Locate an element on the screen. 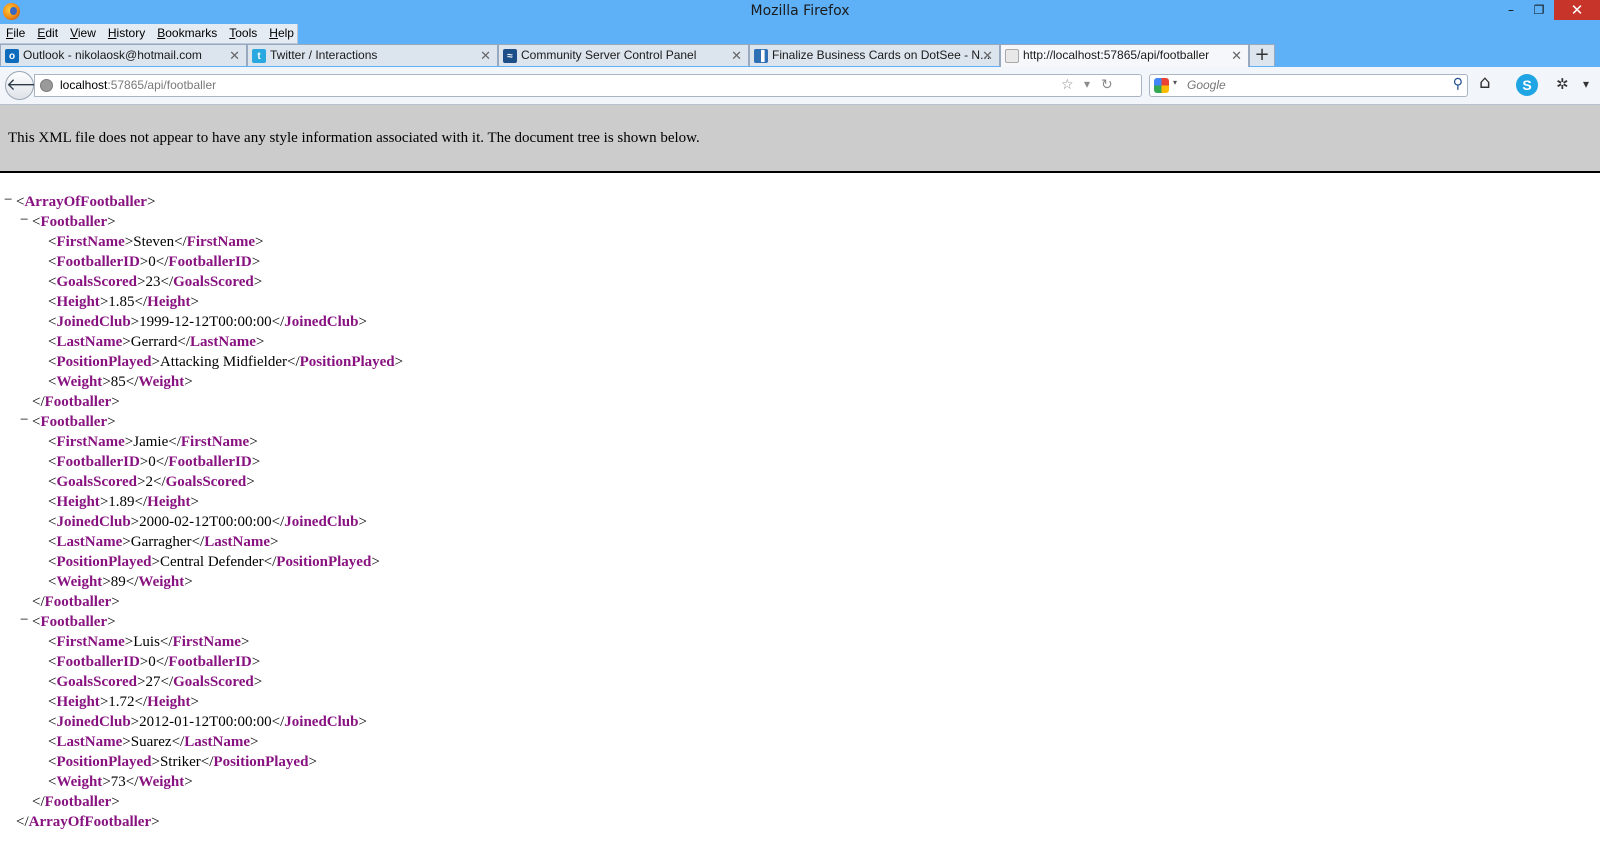 This screenshot has height=860, width=1600. back-button: 🡐 is located at coordinates (28, 85).